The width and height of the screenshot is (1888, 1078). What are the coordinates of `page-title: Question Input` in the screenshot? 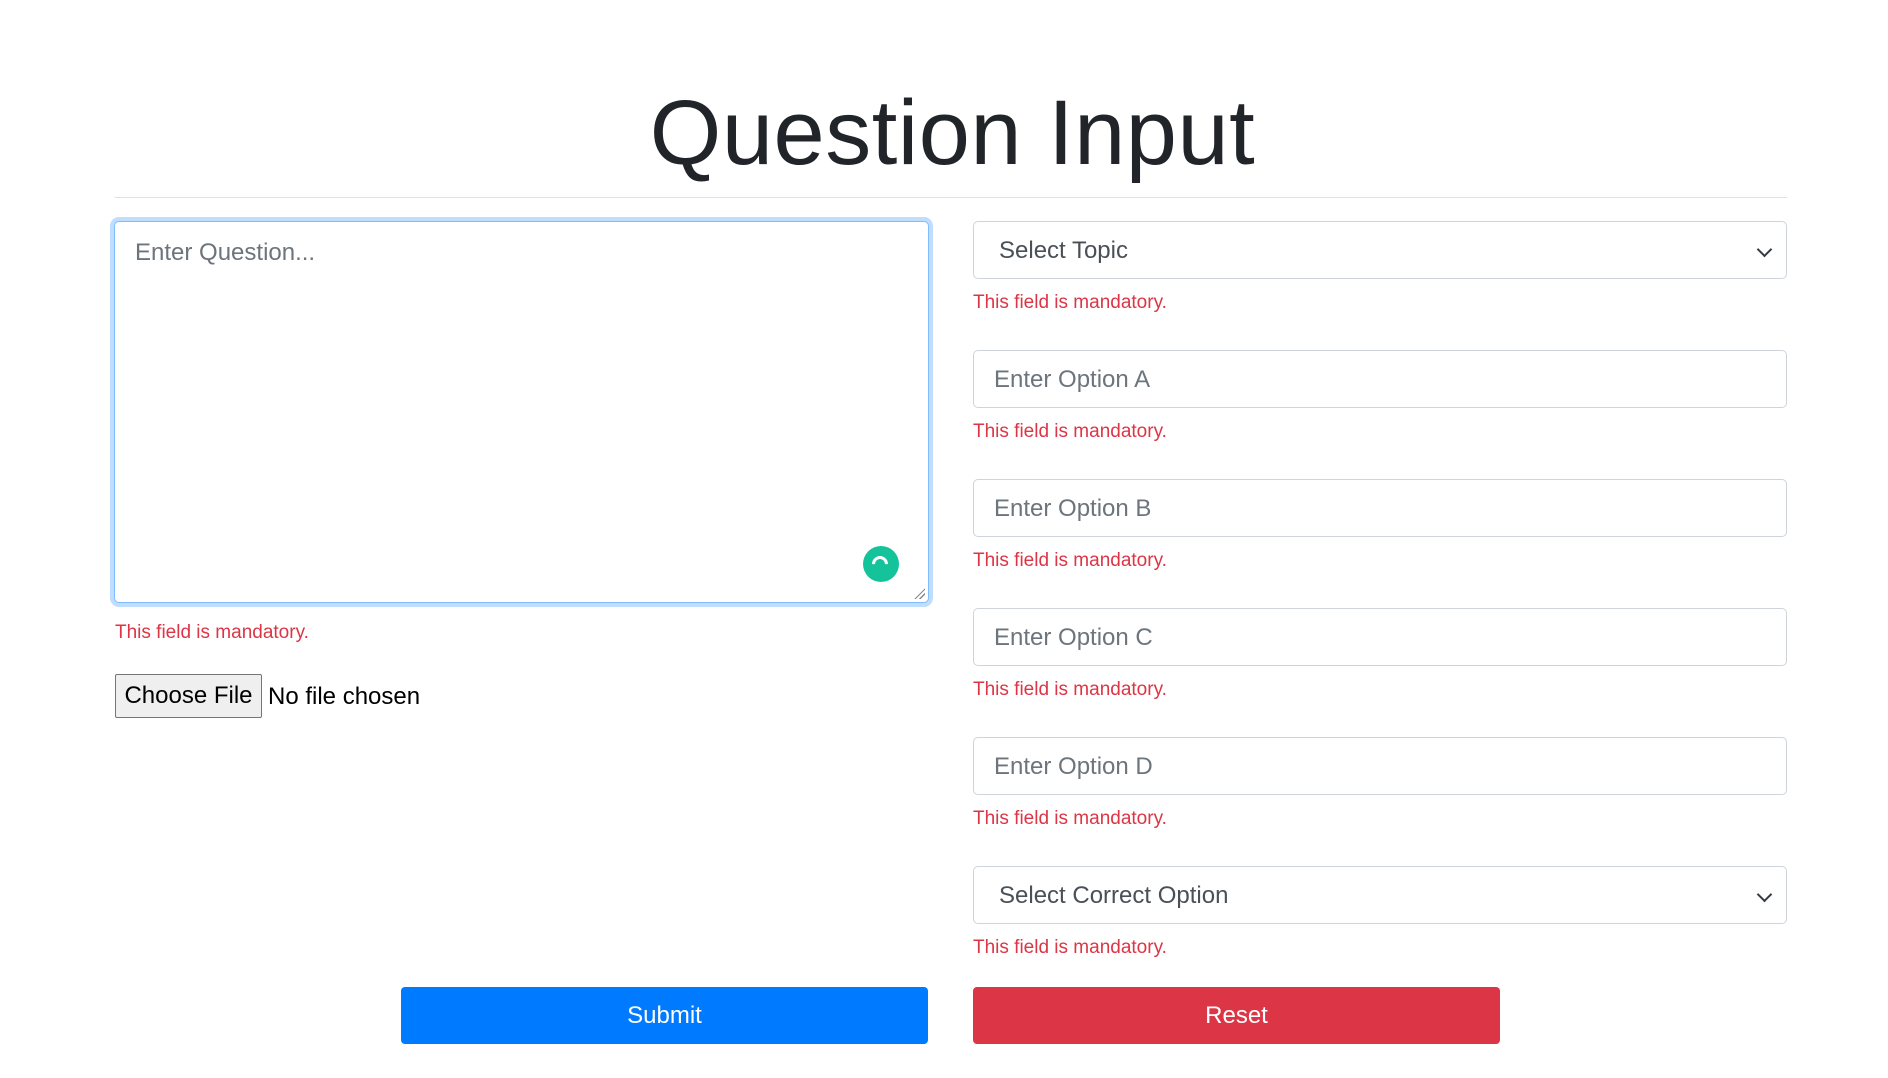 It's located at (952, 133).